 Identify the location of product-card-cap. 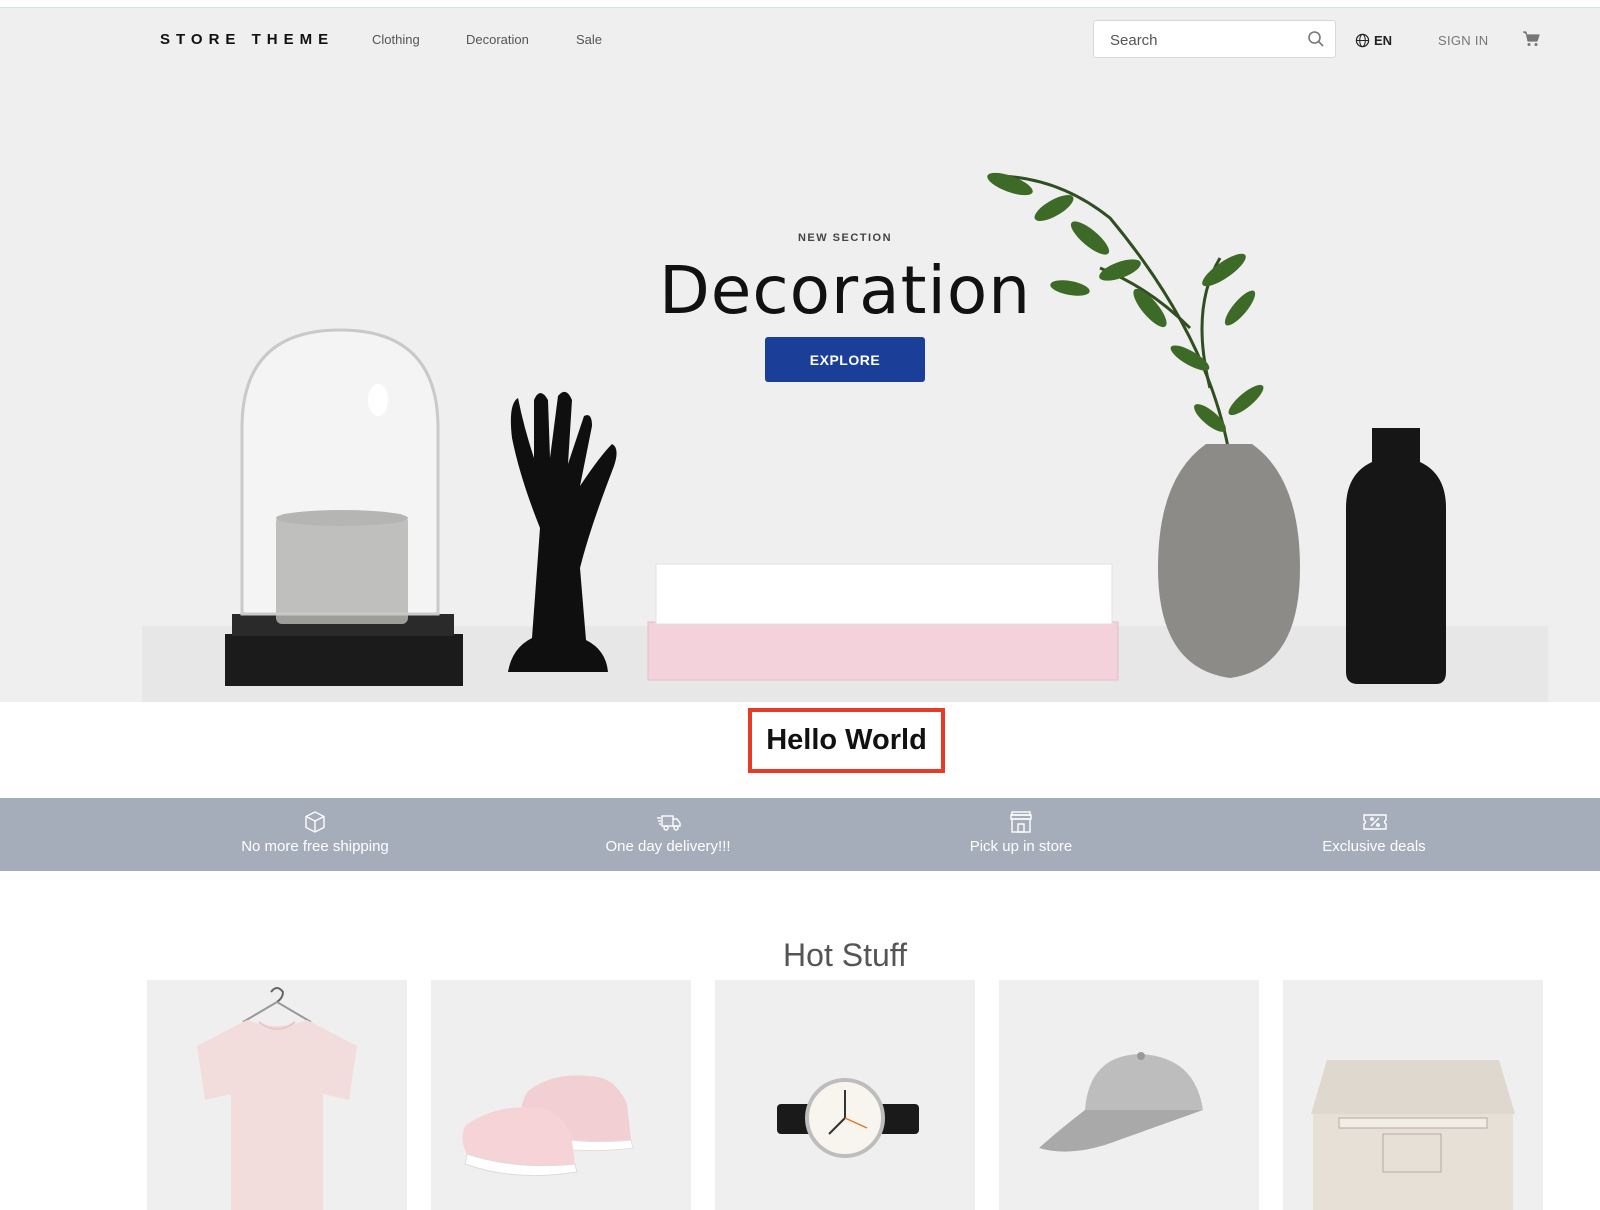
(1129, 1095).